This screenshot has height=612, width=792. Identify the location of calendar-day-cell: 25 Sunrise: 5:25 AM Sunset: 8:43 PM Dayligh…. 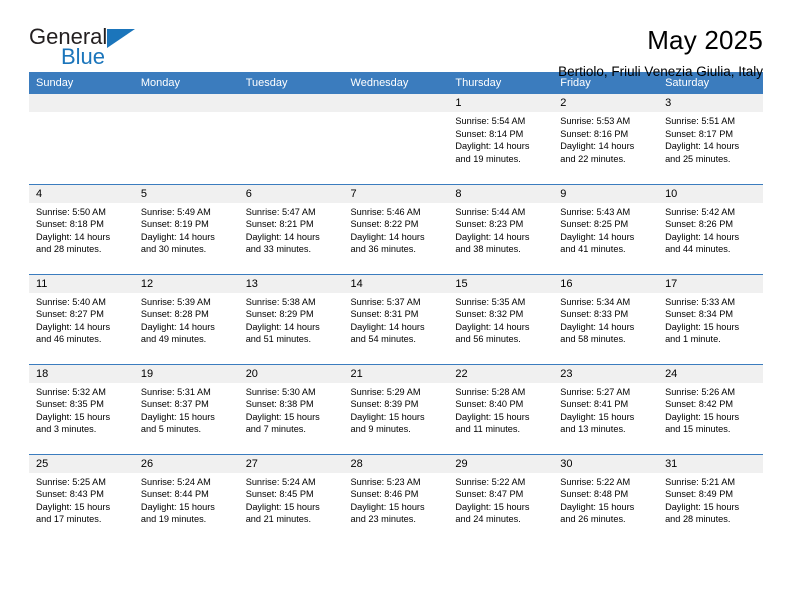
(81, 498).